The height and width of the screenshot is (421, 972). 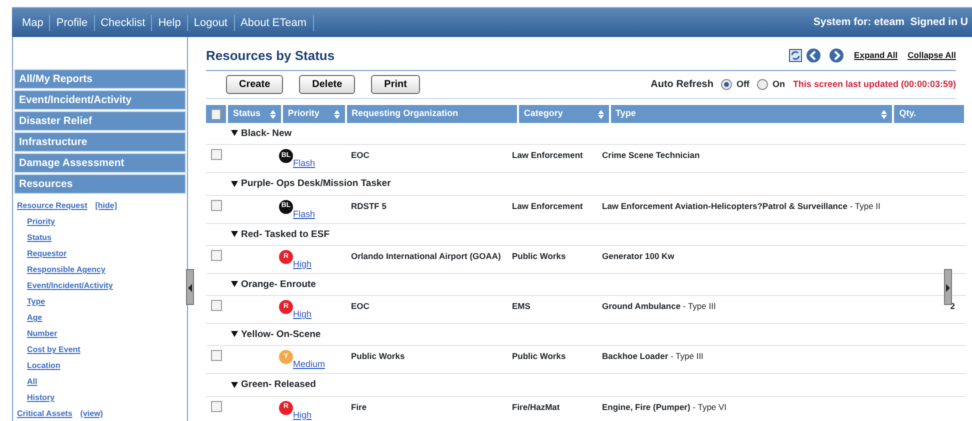 What do you see at coordinates (107, 366) in the screenshot?
I see `sidebar-sub-link: Location` at bounding box center [107, 366].